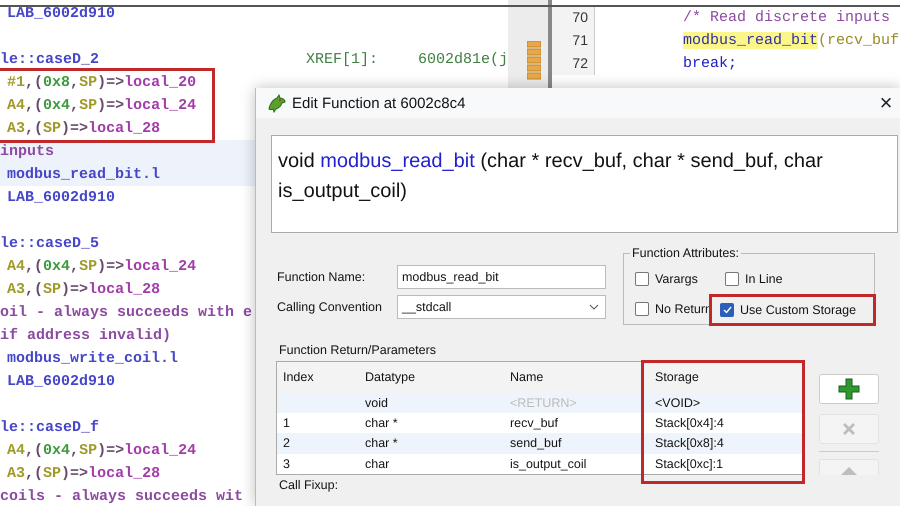  I want to click on table-cell: Stack[0x8]:4, so click(726, 443).